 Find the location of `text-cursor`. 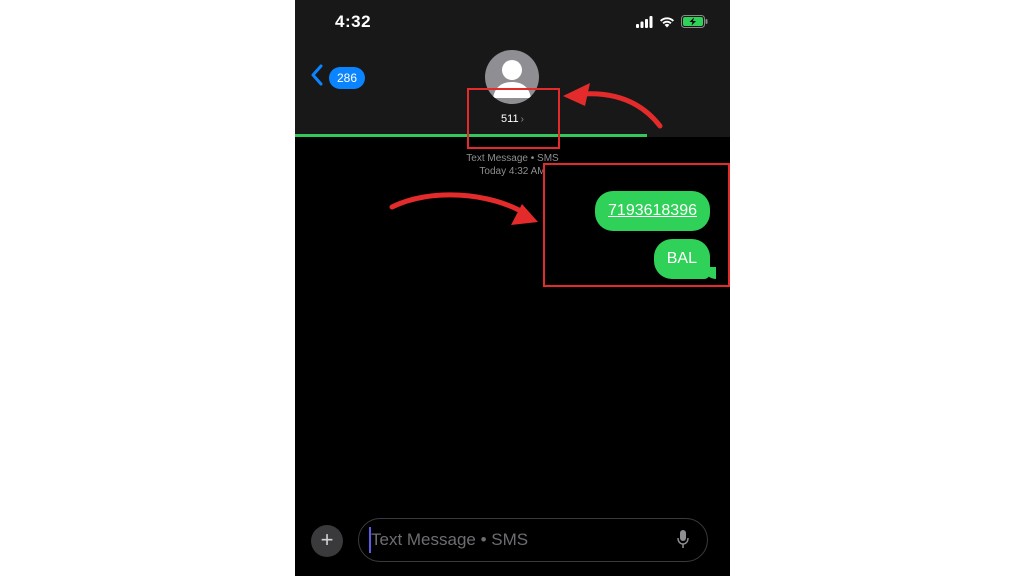

text-cursor is located at coordinates (370, 540).